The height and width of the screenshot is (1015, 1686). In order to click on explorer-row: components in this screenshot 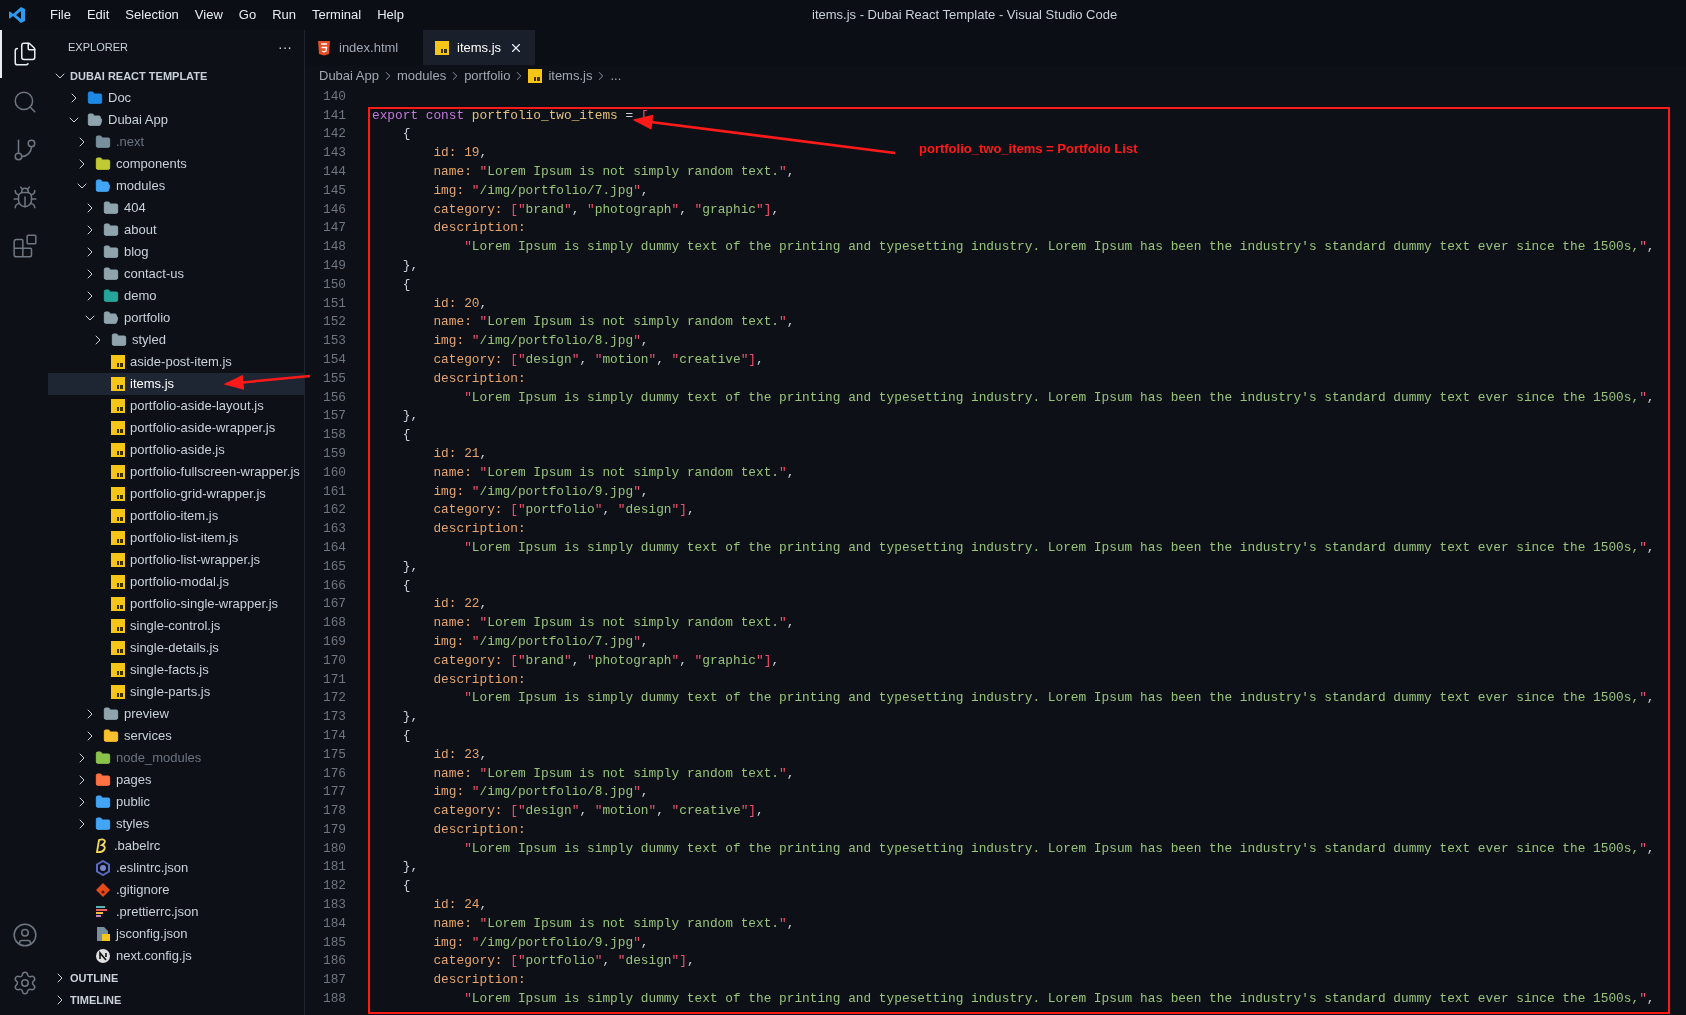, I will do `click(176, 164)`.